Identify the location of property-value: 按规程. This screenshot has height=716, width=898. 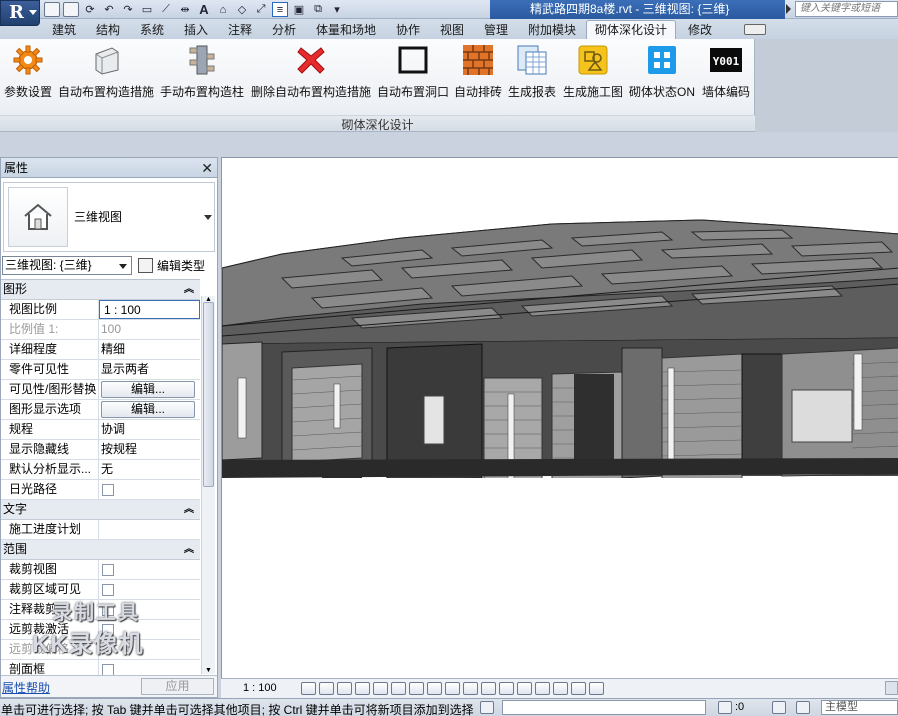
(149, 449).